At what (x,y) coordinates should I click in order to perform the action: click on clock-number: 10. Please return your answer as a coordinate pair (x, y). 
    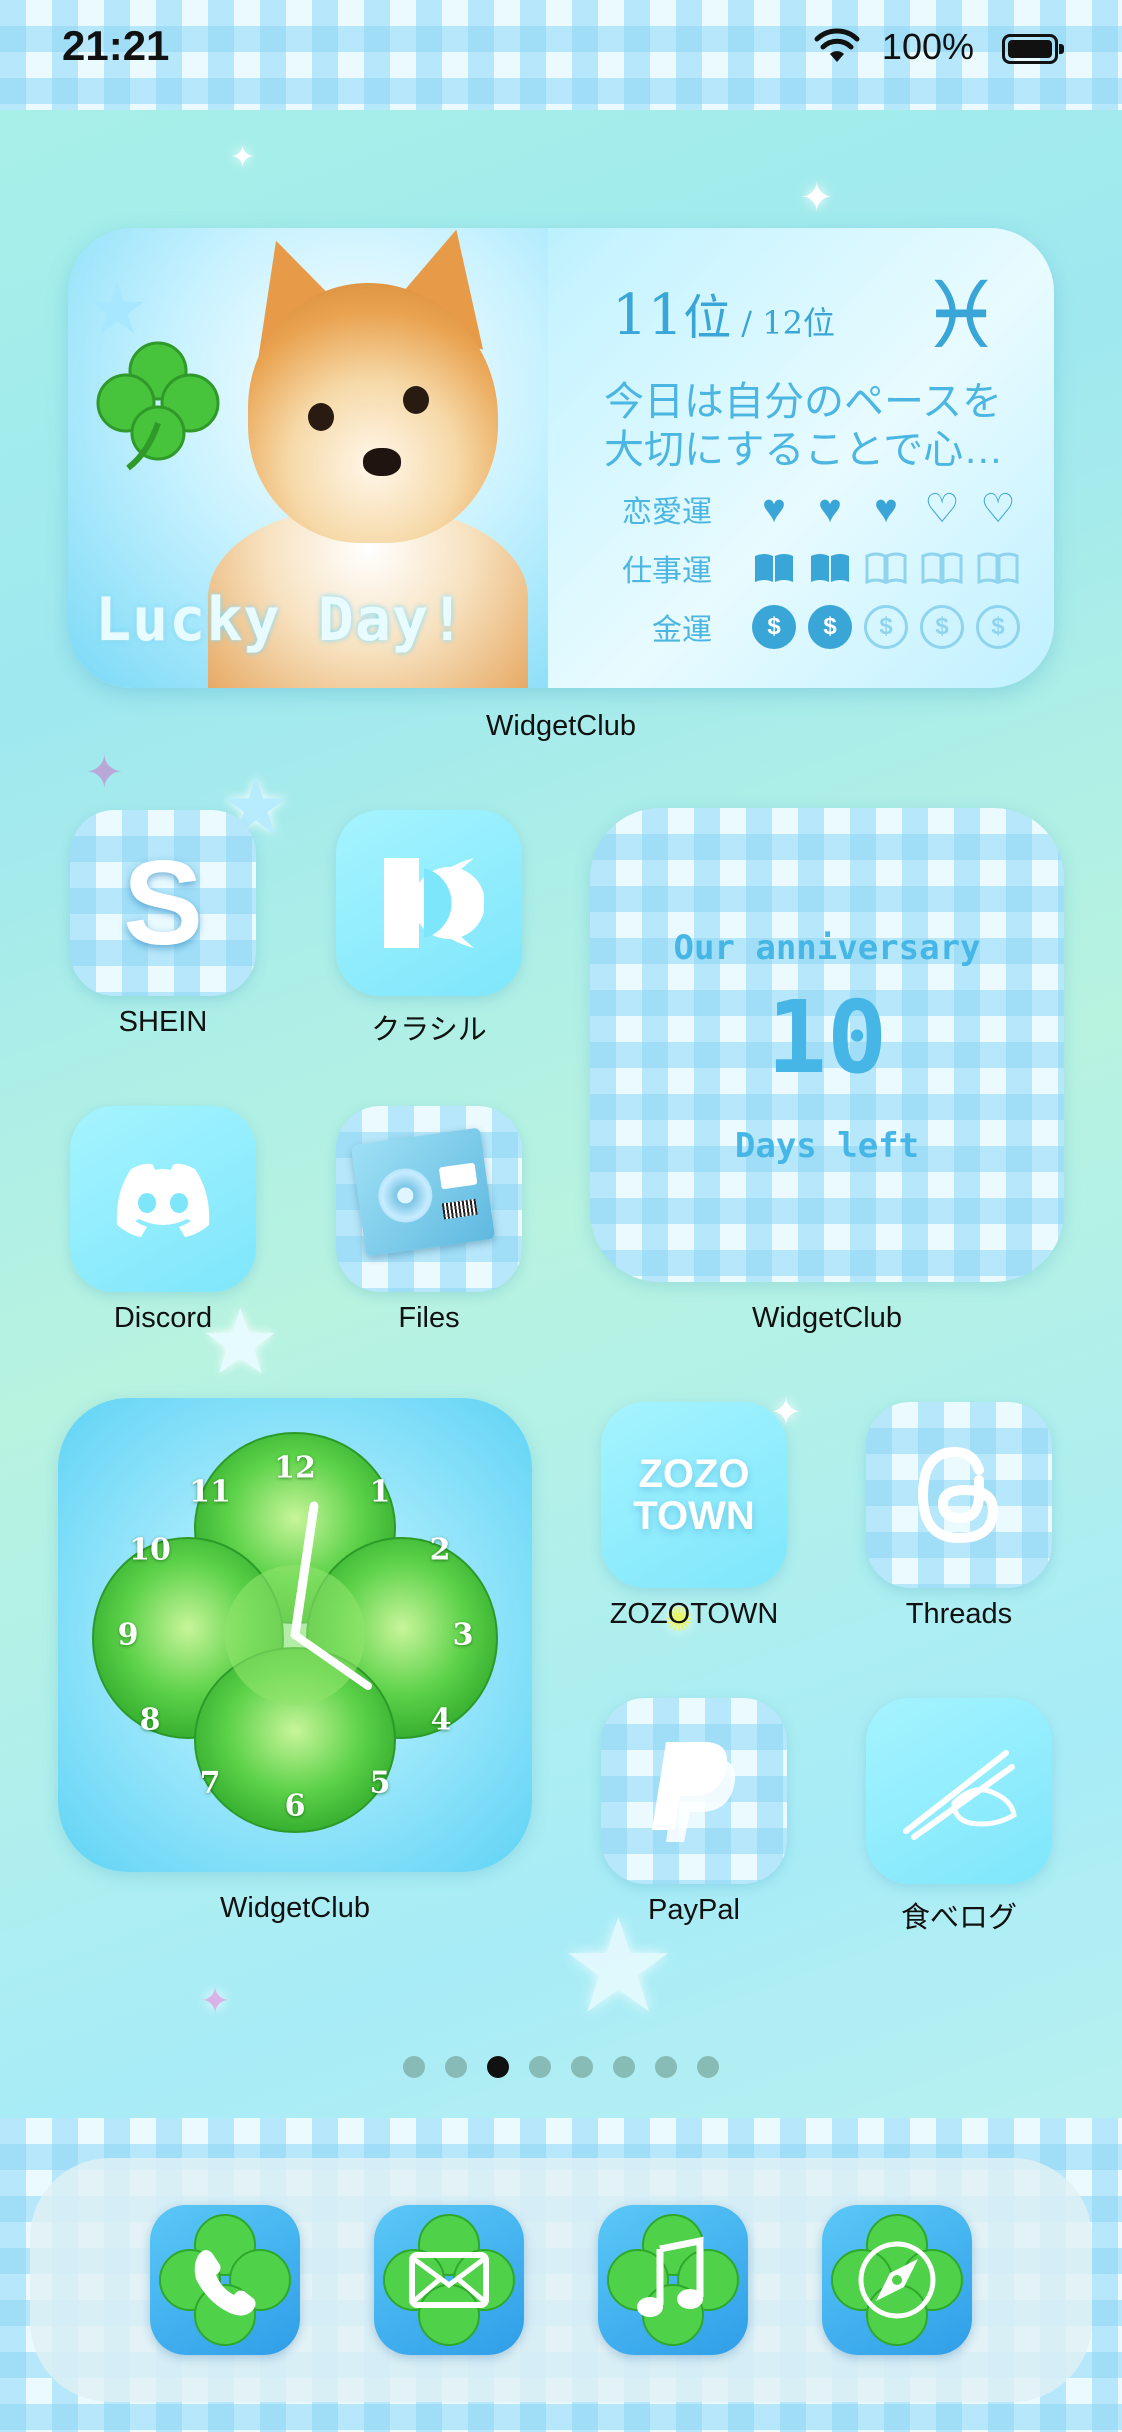
    Looking at the image, I should click on (150, 1550).